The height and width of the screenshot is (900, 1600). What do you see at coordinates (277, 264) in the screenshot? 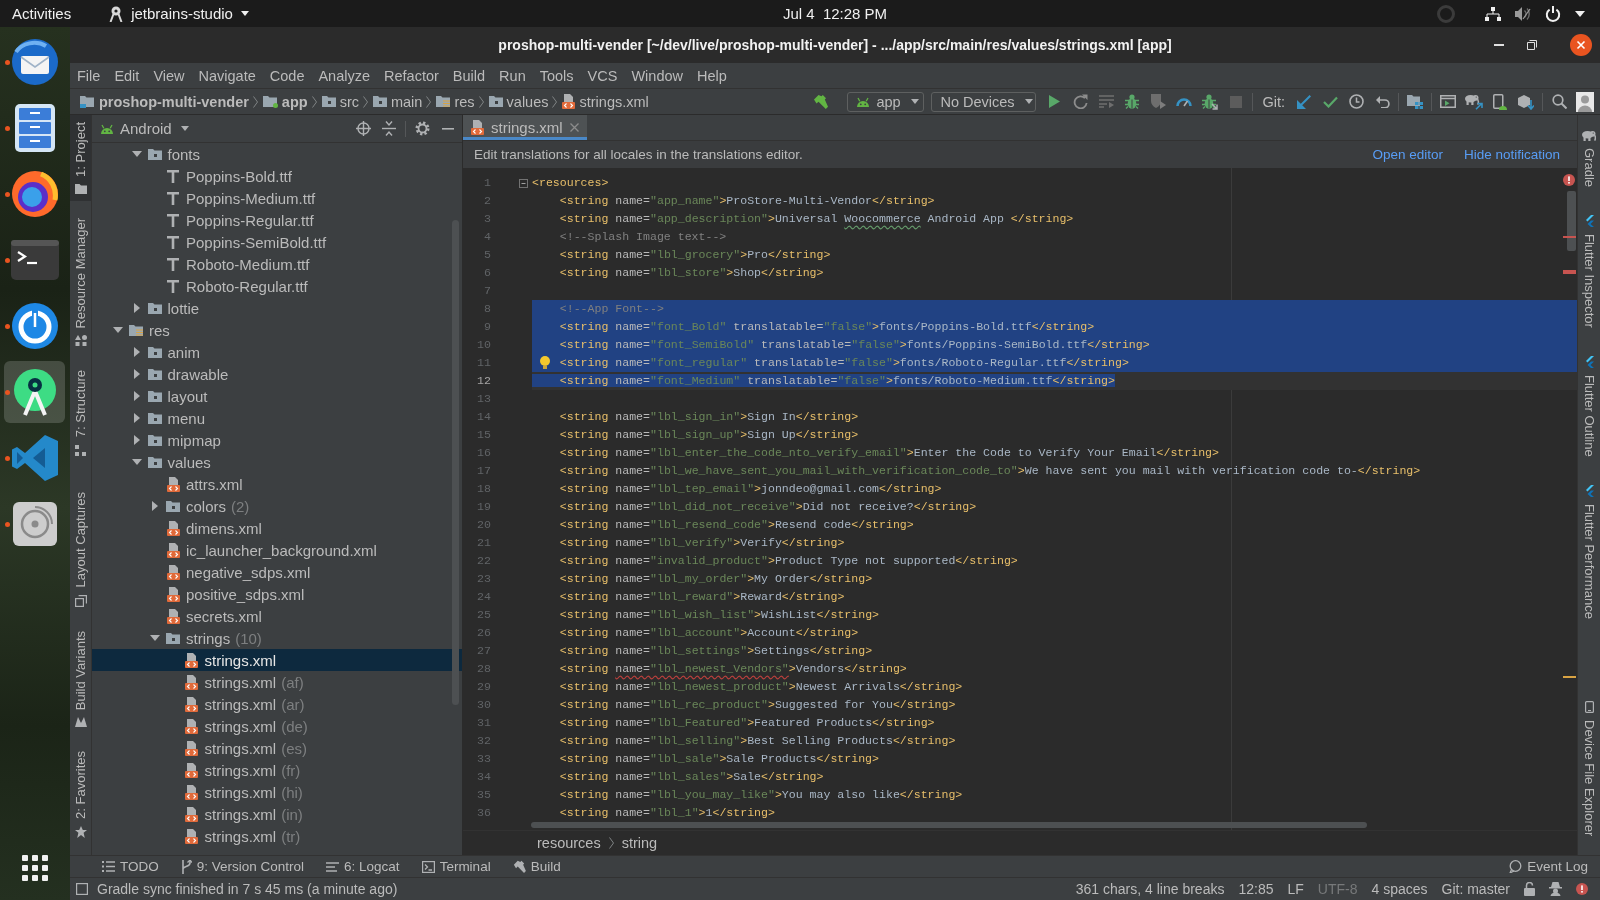
I see `tree-item: Roboto-Medium.ttf` at bounding box center [277, 264].